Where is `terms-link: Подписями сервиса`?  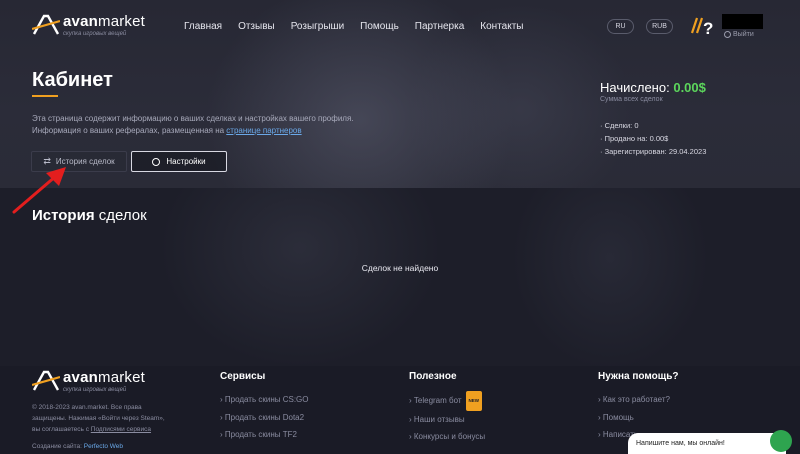 terms-link: Подписями сервиса is located at coordinates (121, 429).